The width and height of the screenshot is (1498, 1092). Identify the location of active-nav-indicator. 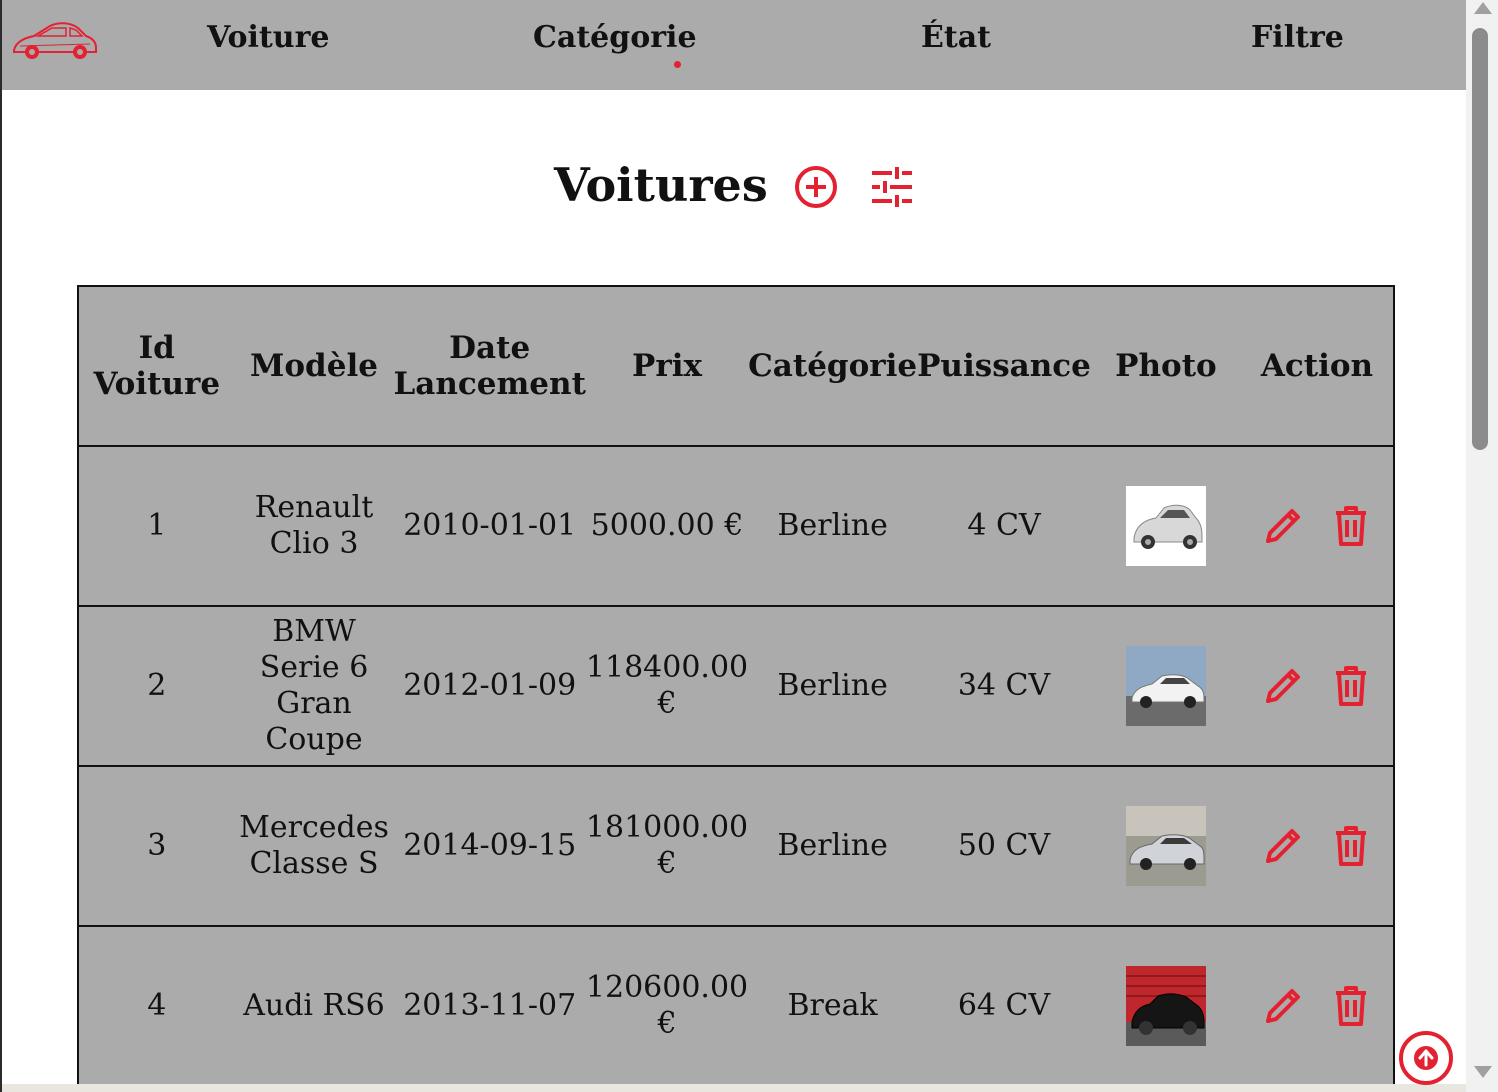
(677, 64).